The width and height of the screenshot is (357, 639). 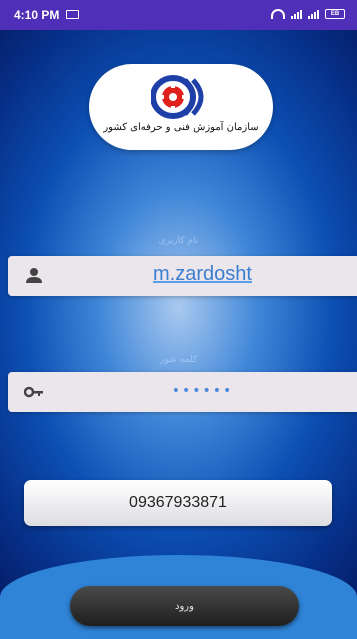 I want to click on status-icons: EB, so click(x=308, y=14).